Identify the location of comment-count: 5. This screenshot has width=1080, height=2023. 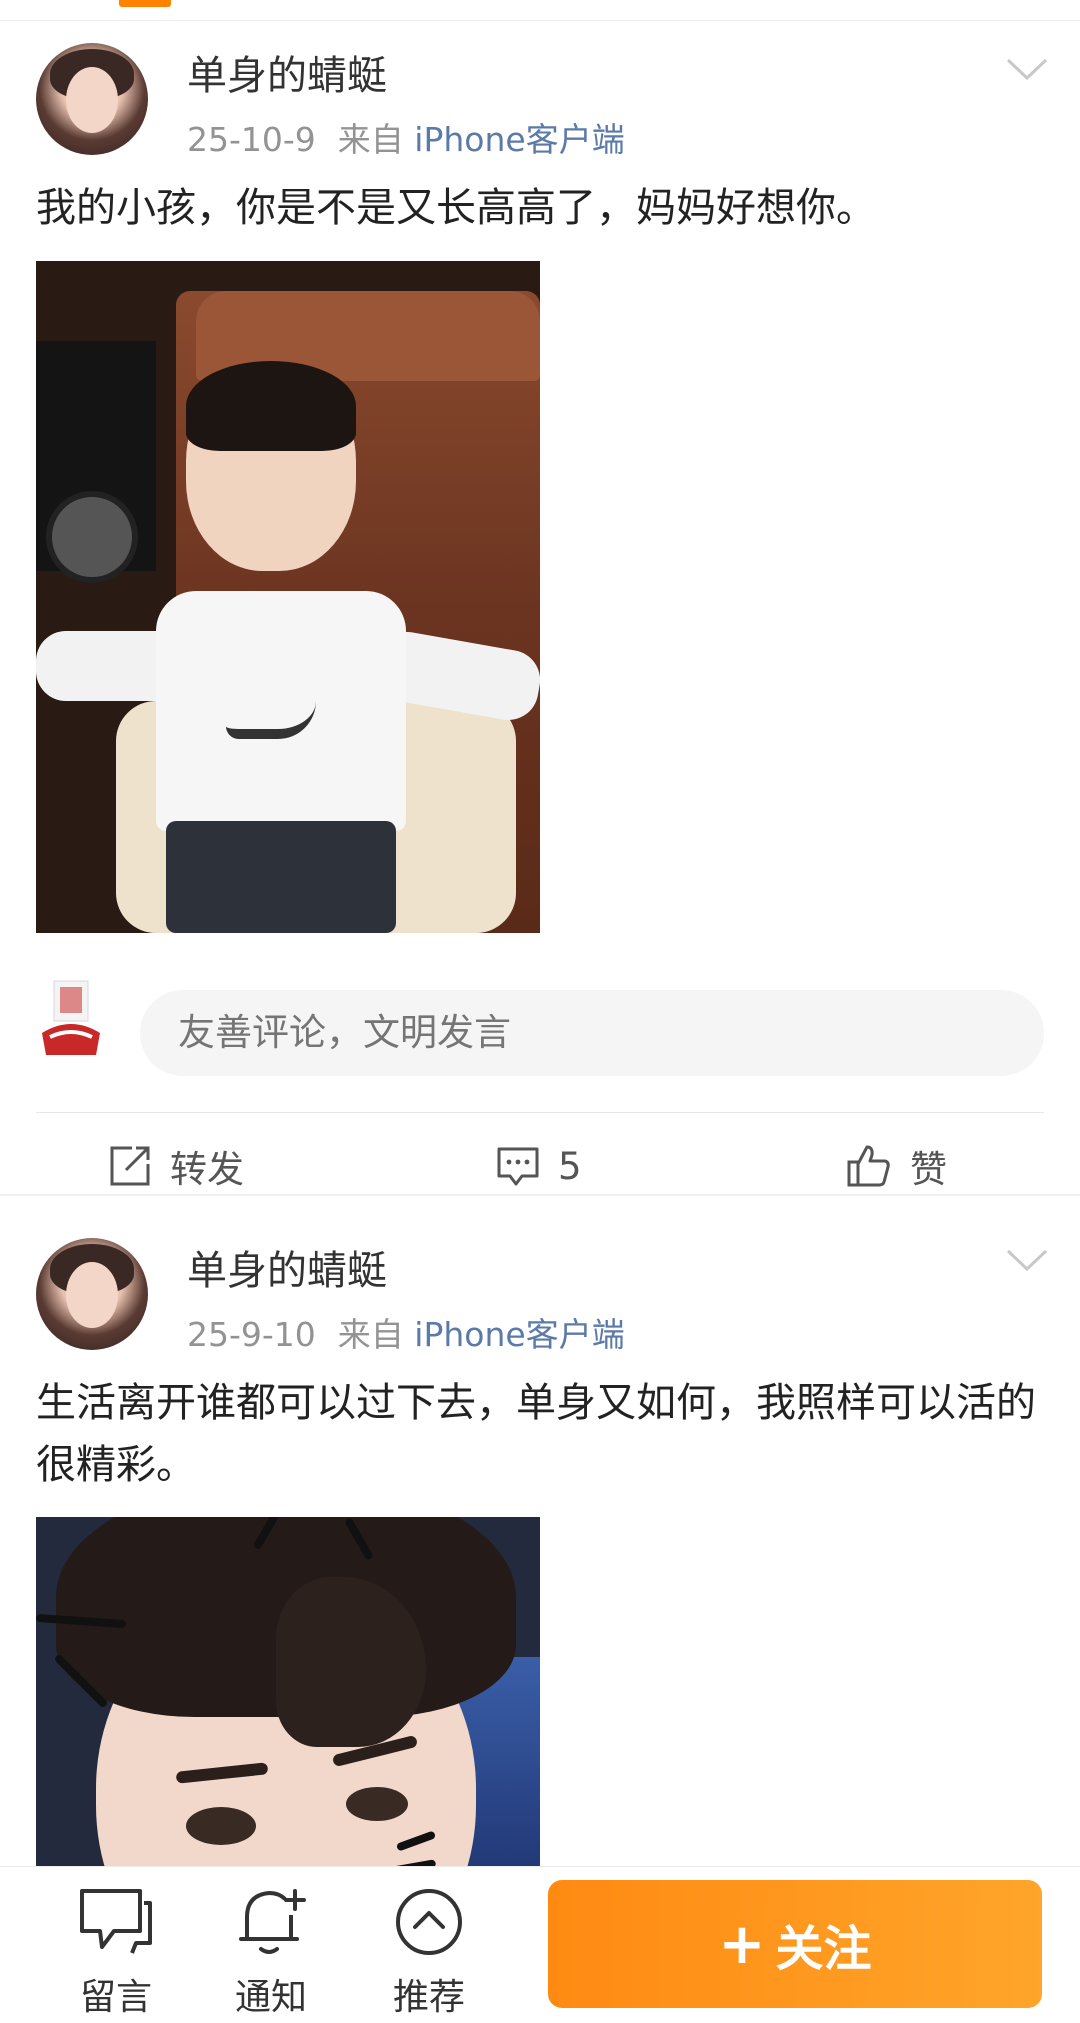
(570, 1166).